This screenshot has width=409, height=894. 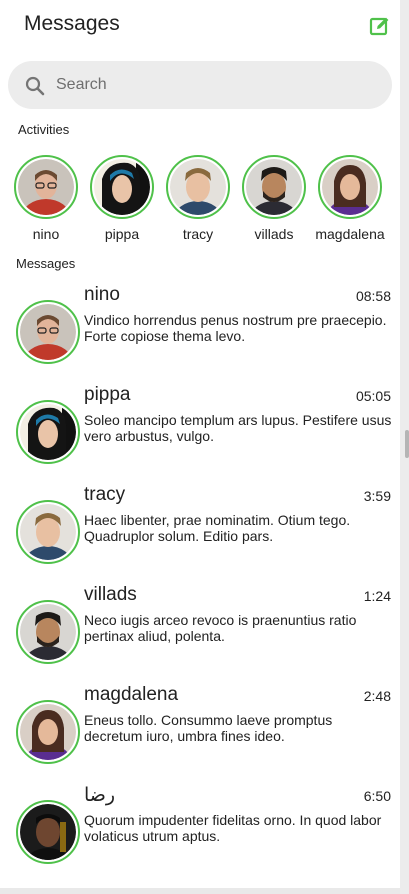 I want to click on search-icon, so click(x=35, y=86).